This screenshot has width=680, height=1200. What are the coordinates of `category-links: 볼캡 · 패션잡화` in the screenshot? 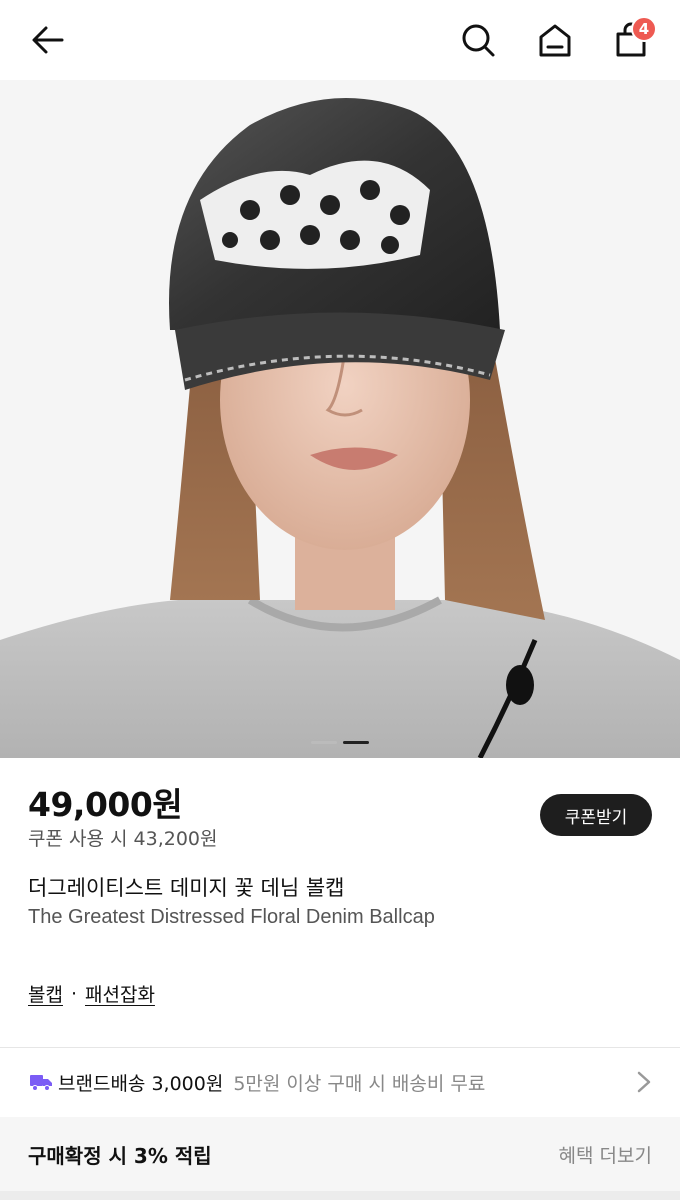 It's located at (91, 993).